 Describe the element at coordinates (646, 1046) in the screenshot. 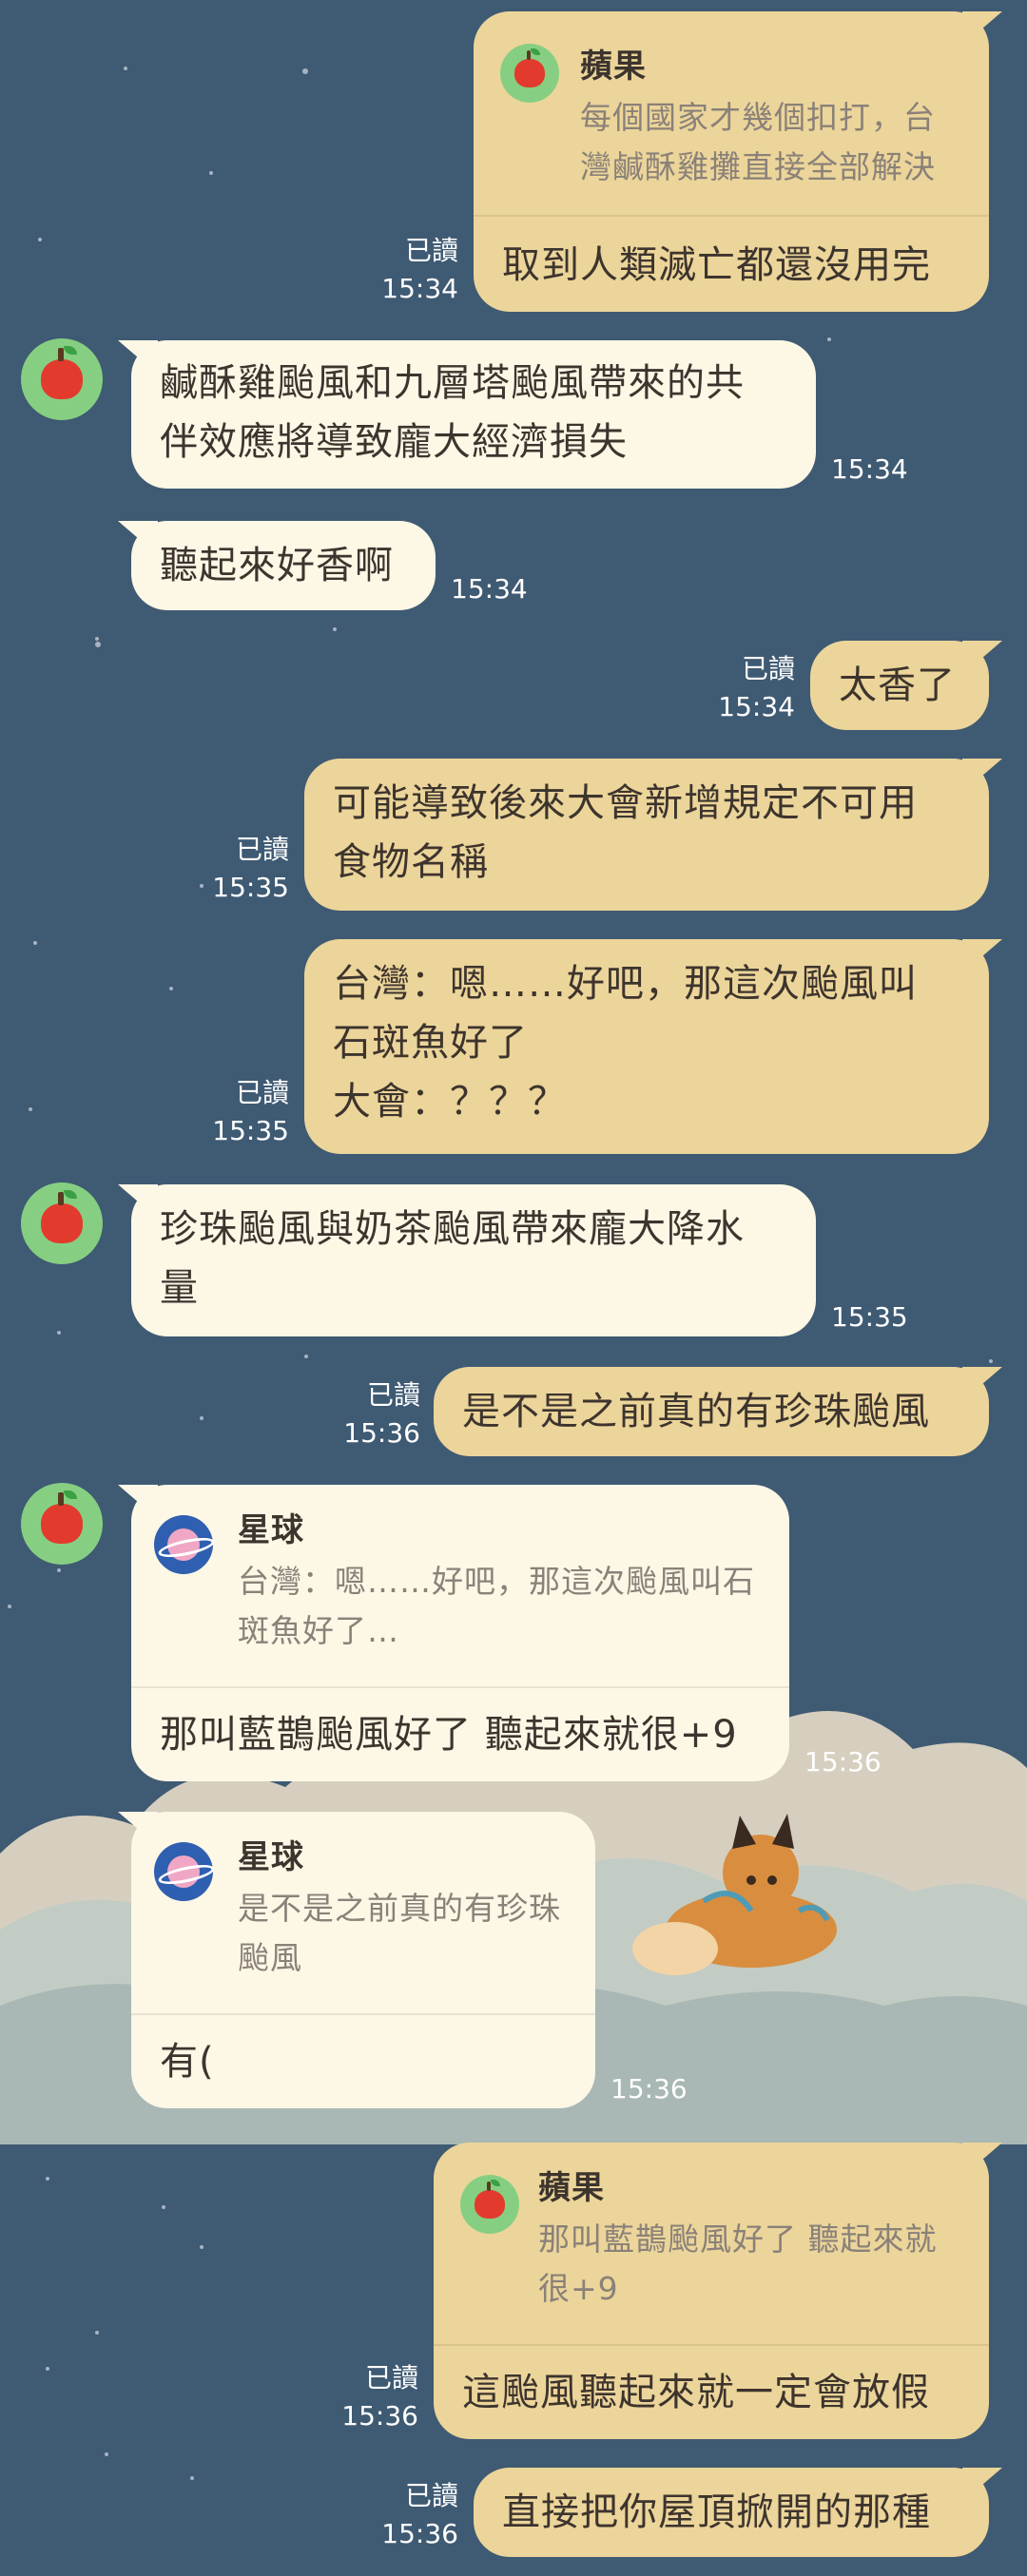

I see `message-bubble-outgoing: 台灣：嗯……好吧，那這次颱風叫 石斑魚好了 大會：？？？` at that location.